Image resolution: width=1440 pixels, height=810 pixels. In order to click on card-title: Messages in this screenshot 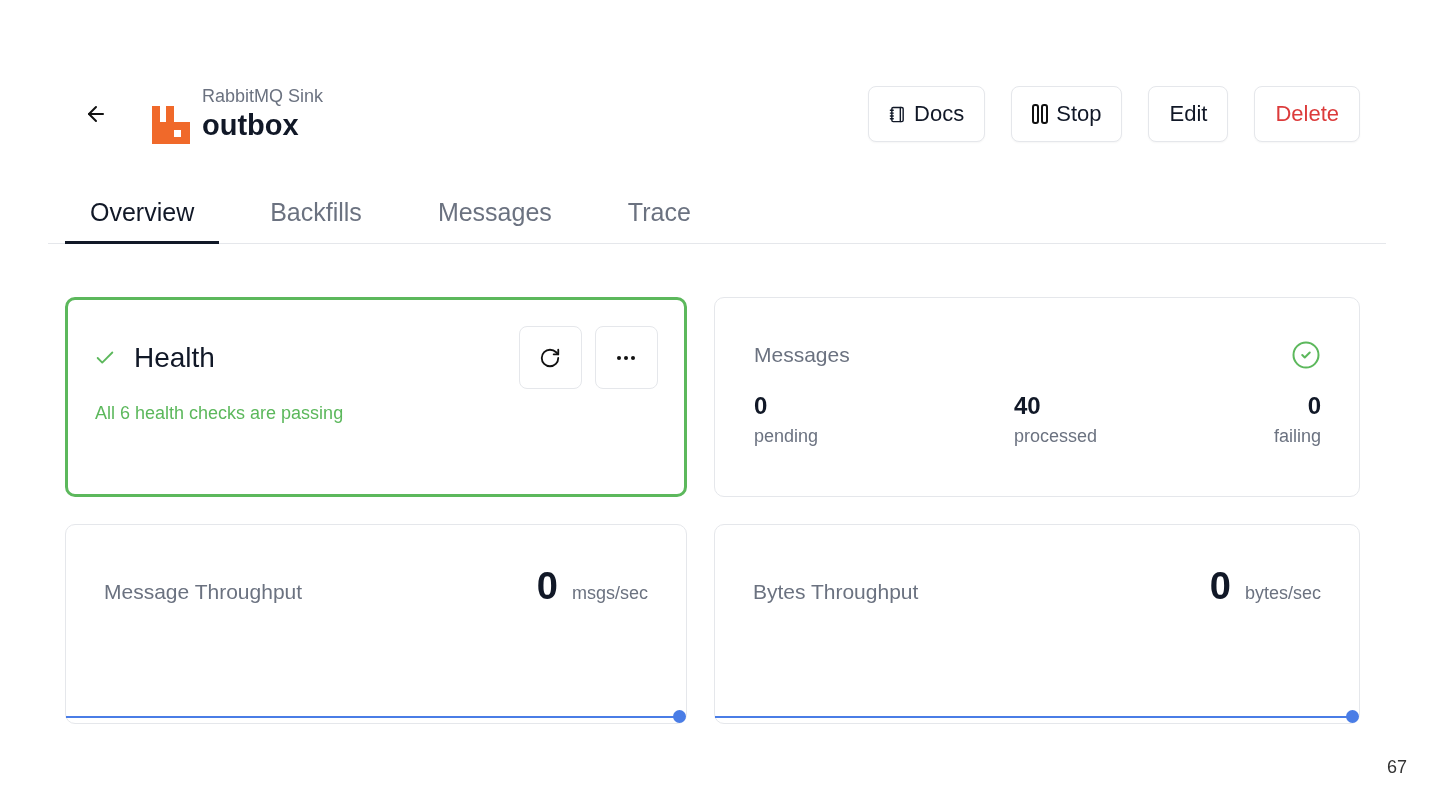, I will do `click(801, 355)`.